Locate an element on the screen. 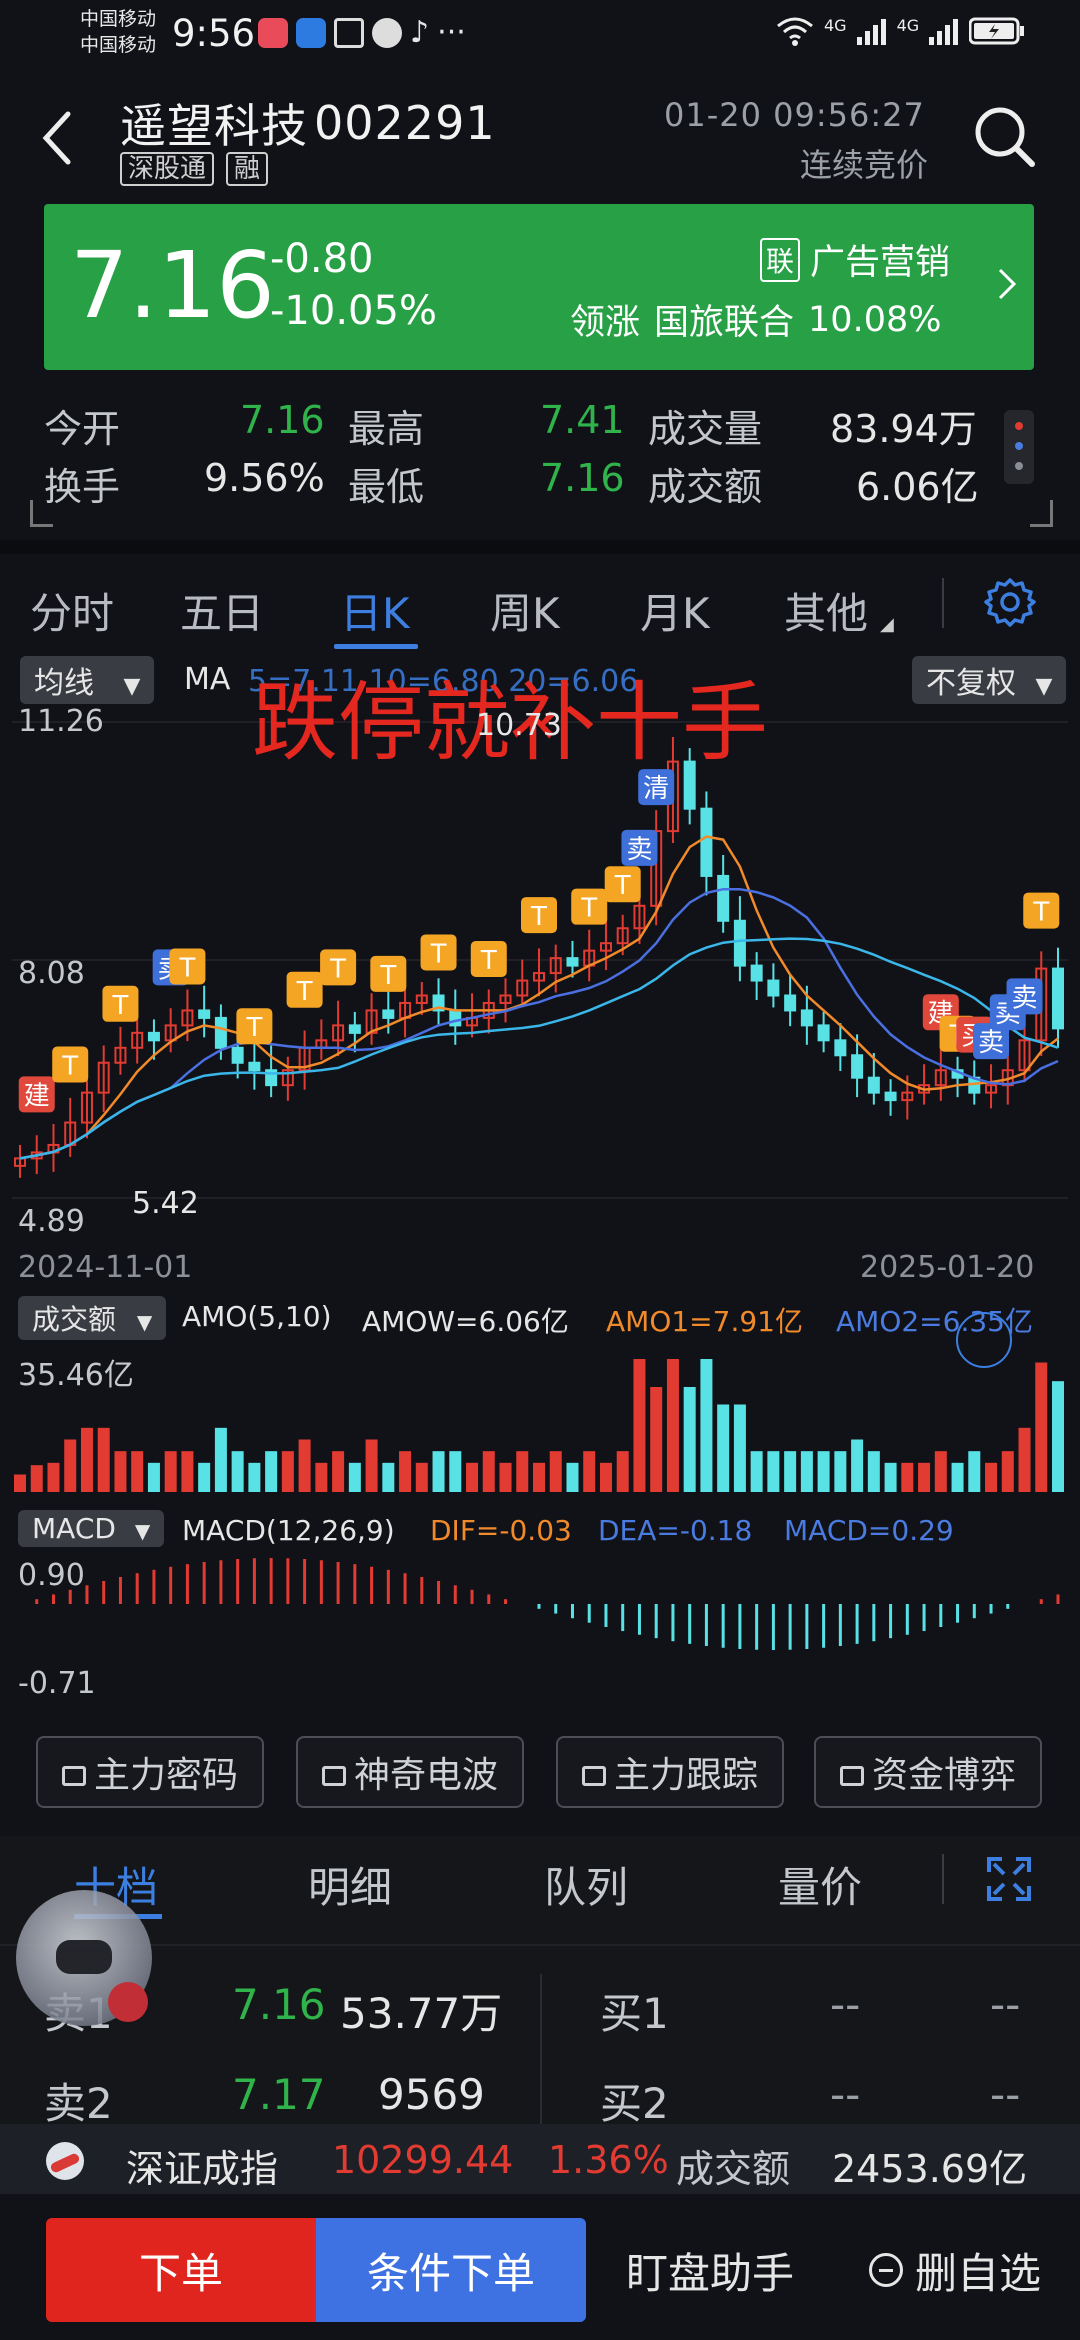 The height and width of the screenshot is (2340, 1080). conditional-order-button: 条件下单 is located at coordinates (451, 2270).